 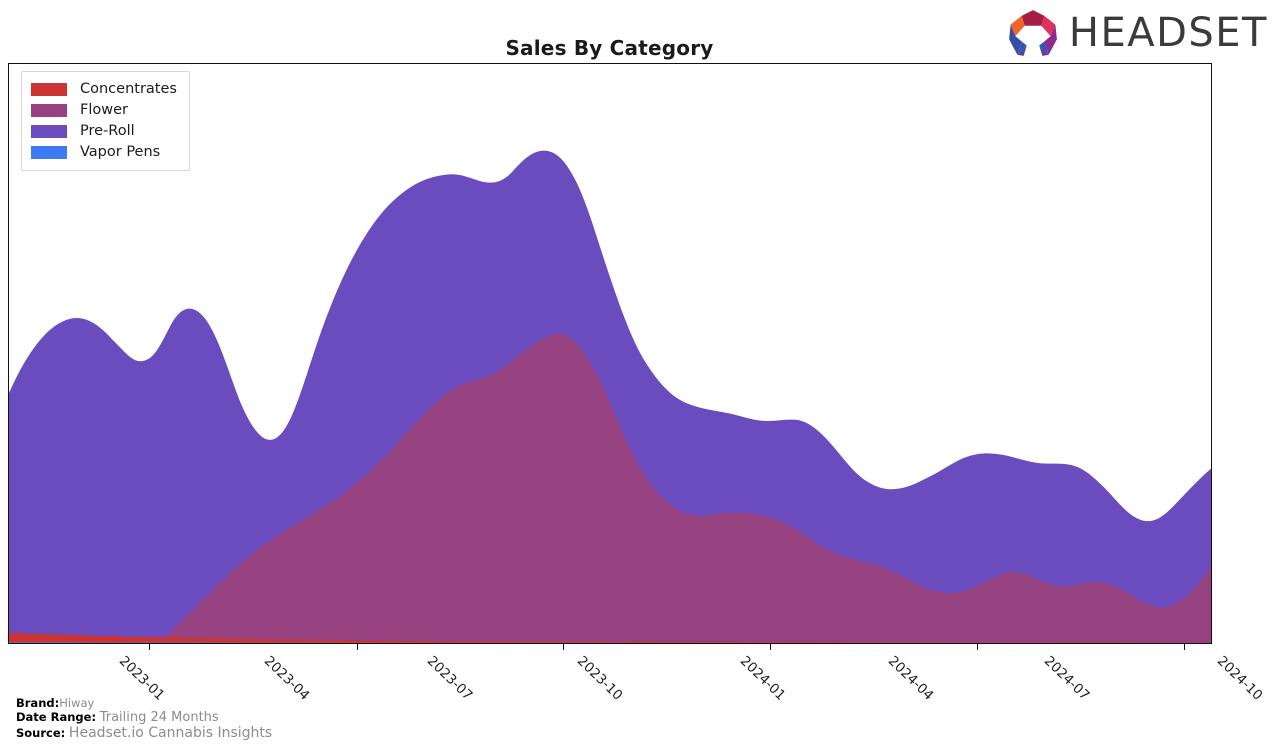 I want to click on footer-row-brand: Brand:Hiway, so click(x=144, y=703).